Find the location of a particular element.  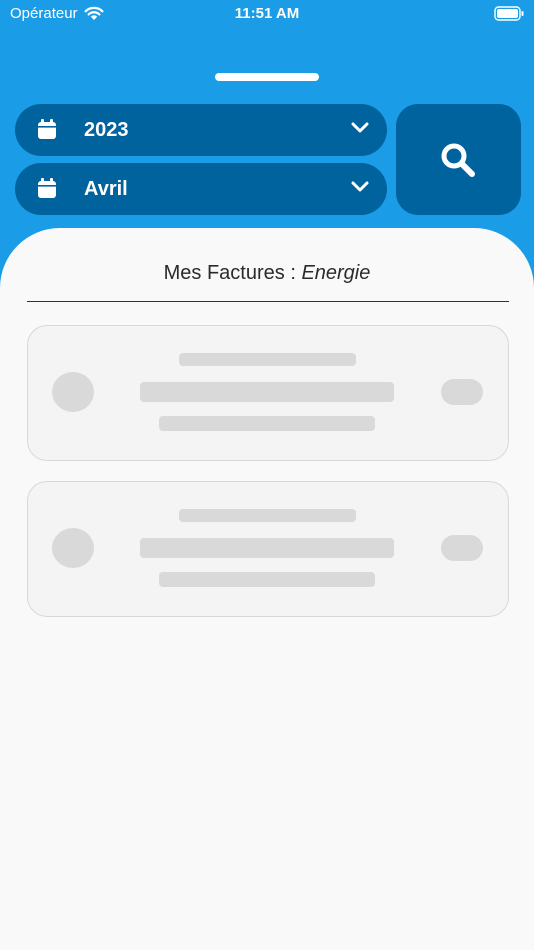

year-value: 2023 is located at coordinates (106, 129).